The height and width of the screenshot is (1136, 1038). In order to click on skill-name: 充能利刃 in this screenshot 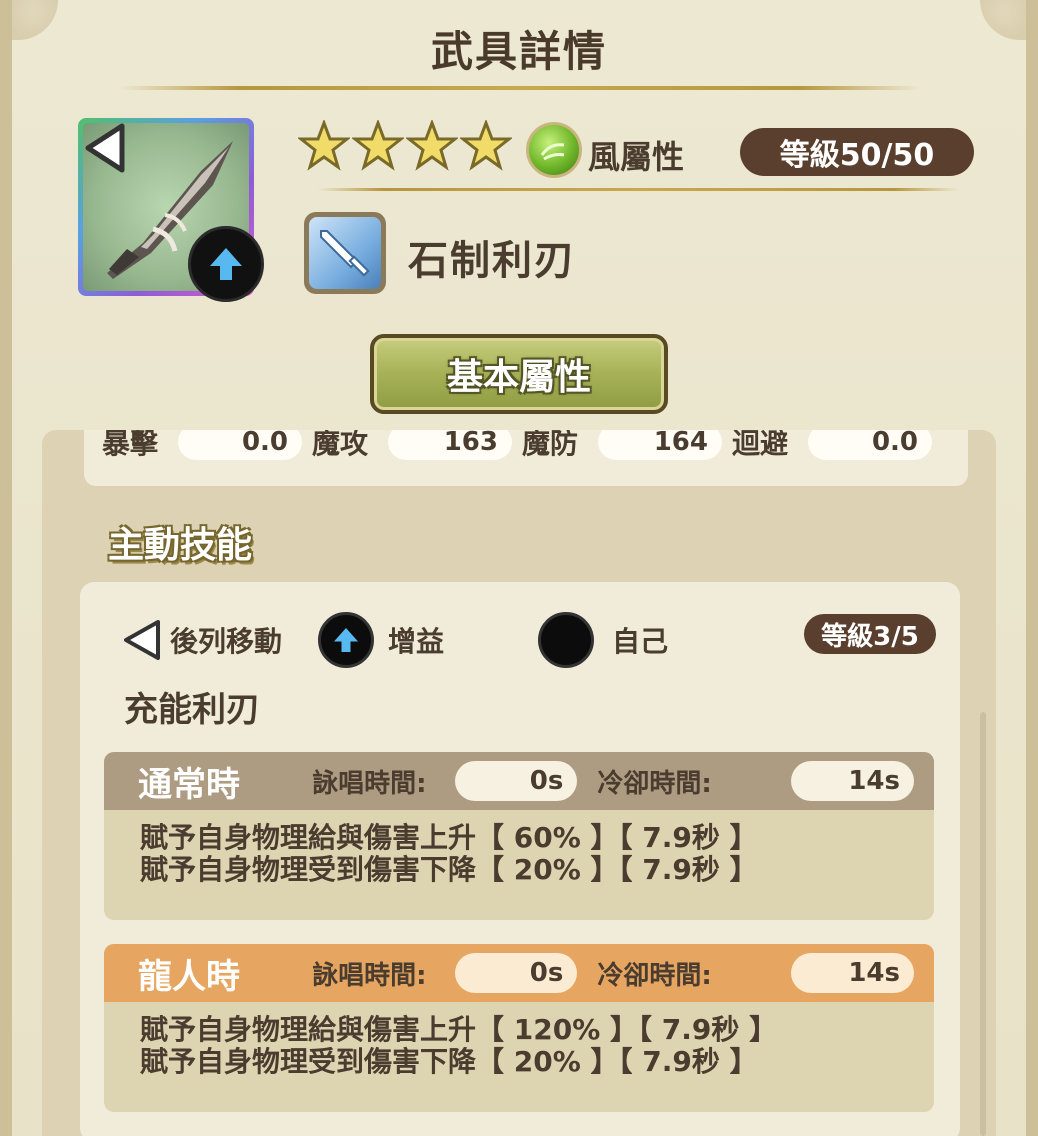, I will do `click(192, 710)`.